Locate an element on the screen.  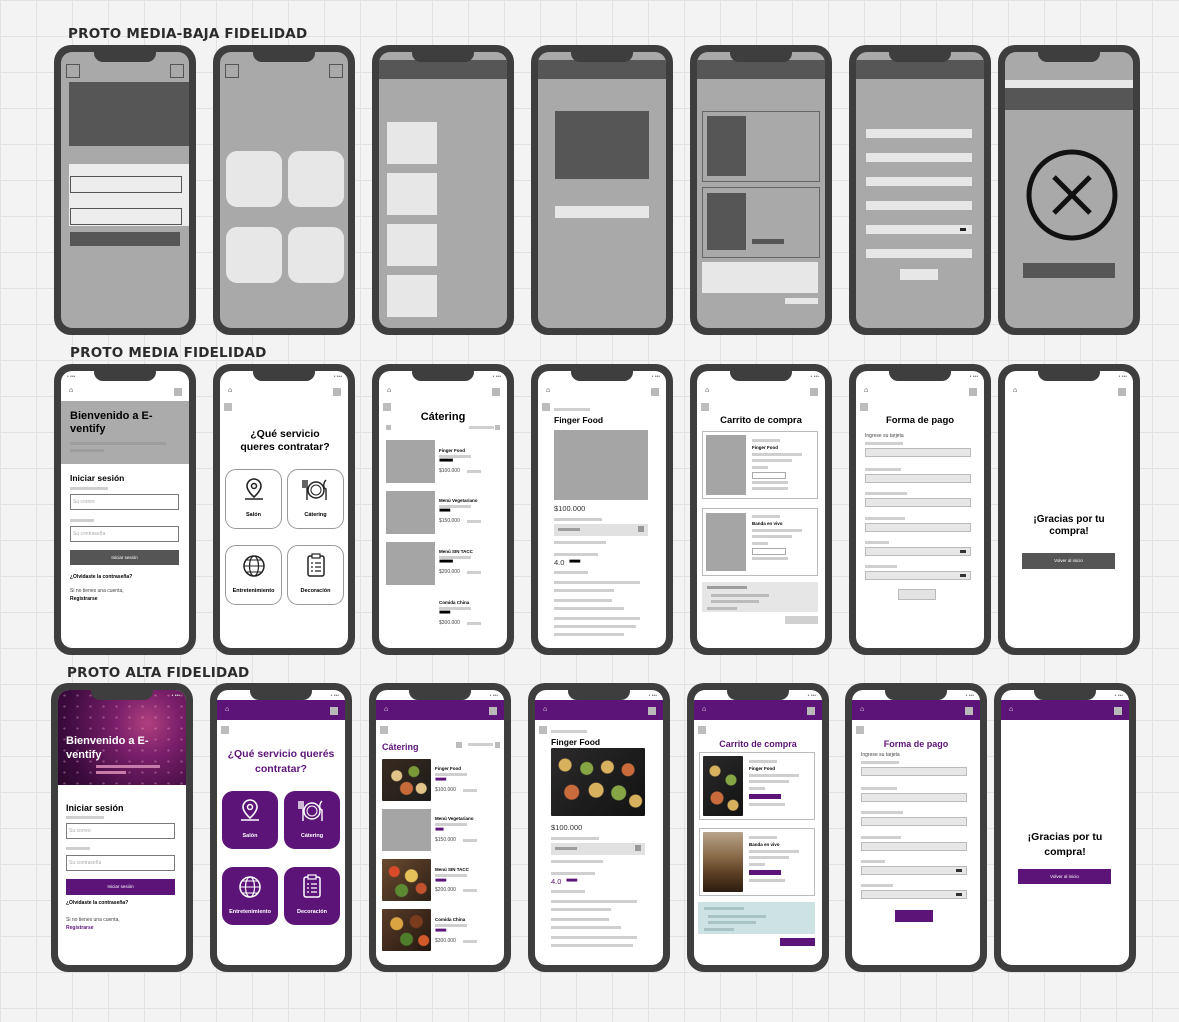
cart-title: Carrito de compra is located at coordinates (758, 744).